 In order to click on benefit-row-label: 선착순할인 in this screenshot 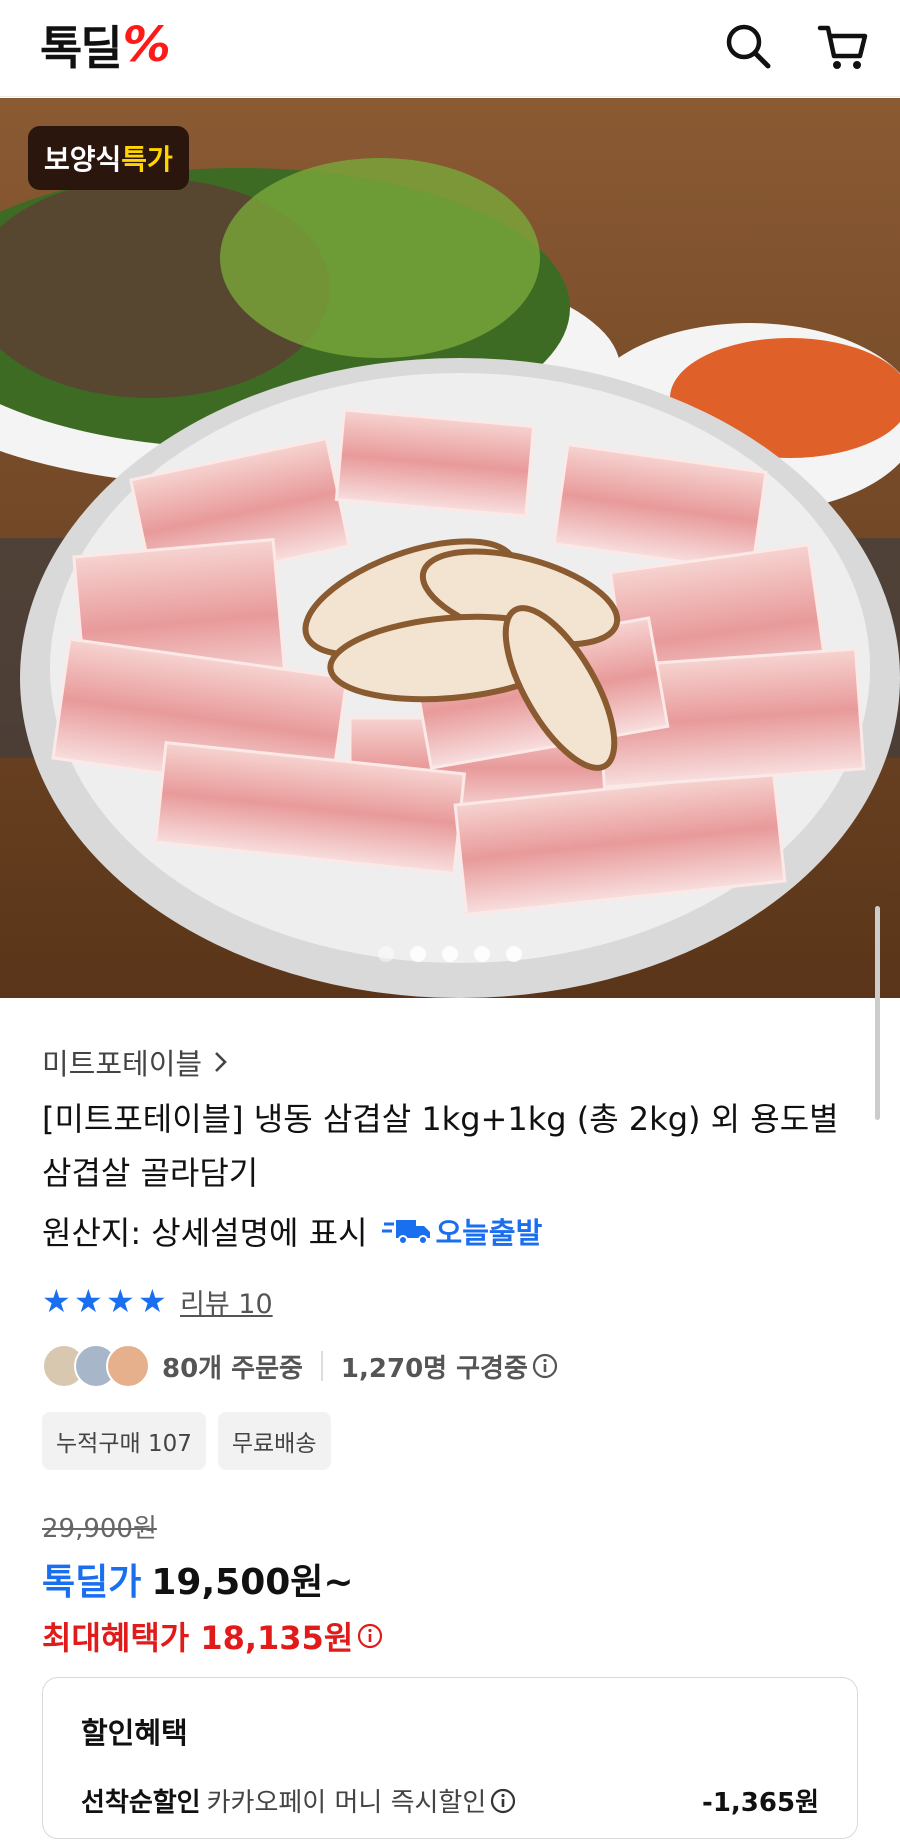, I will do `click(141, 1803)`.